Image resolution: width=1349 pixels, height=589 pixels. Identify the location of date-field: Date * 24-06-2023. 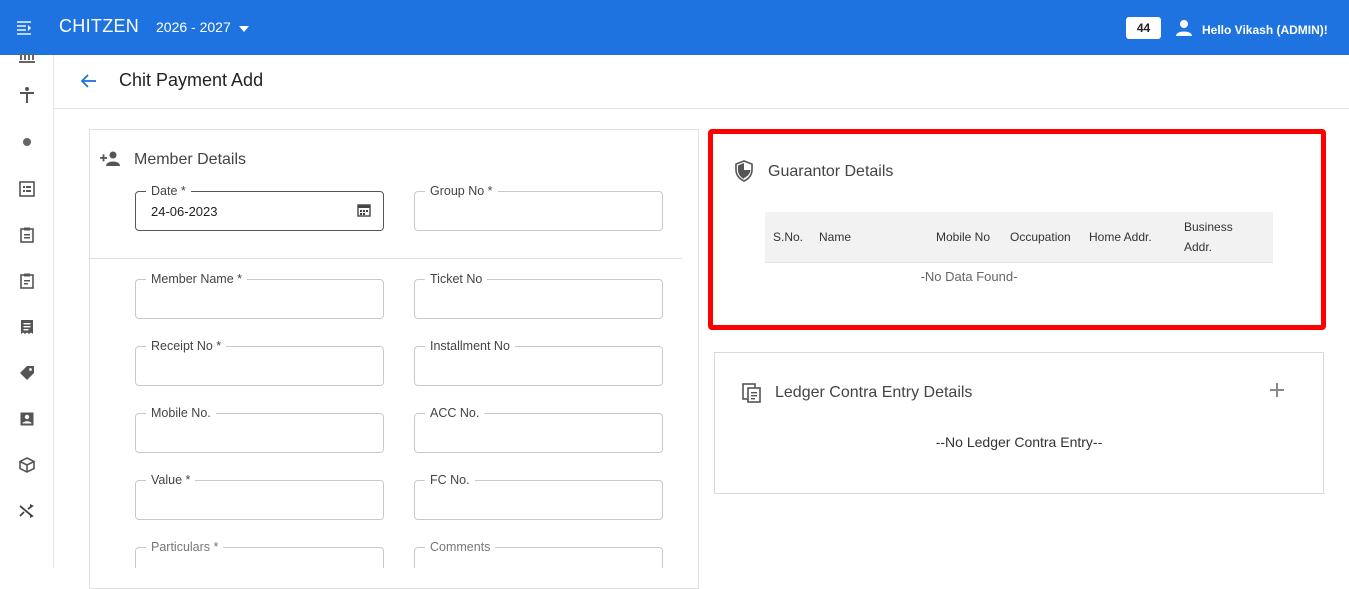
(259, 207).